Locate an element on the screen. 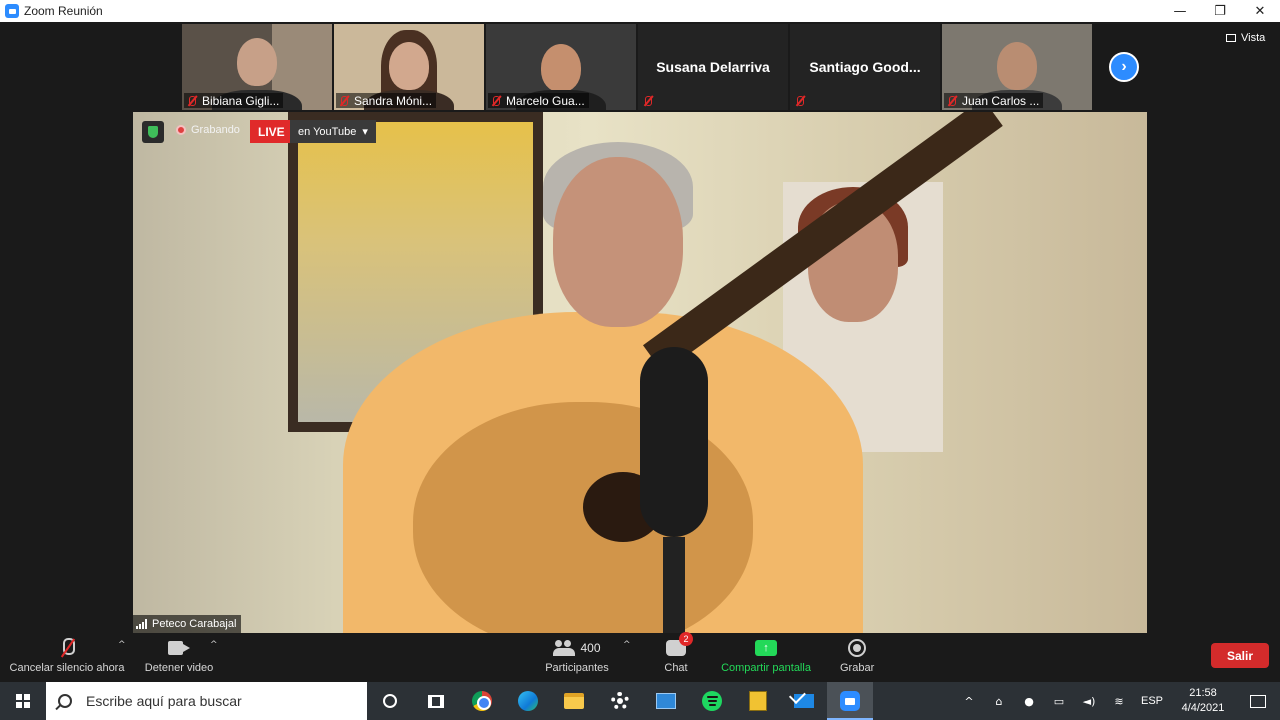  next-page-button: › is located at coordinates (1124, 67).